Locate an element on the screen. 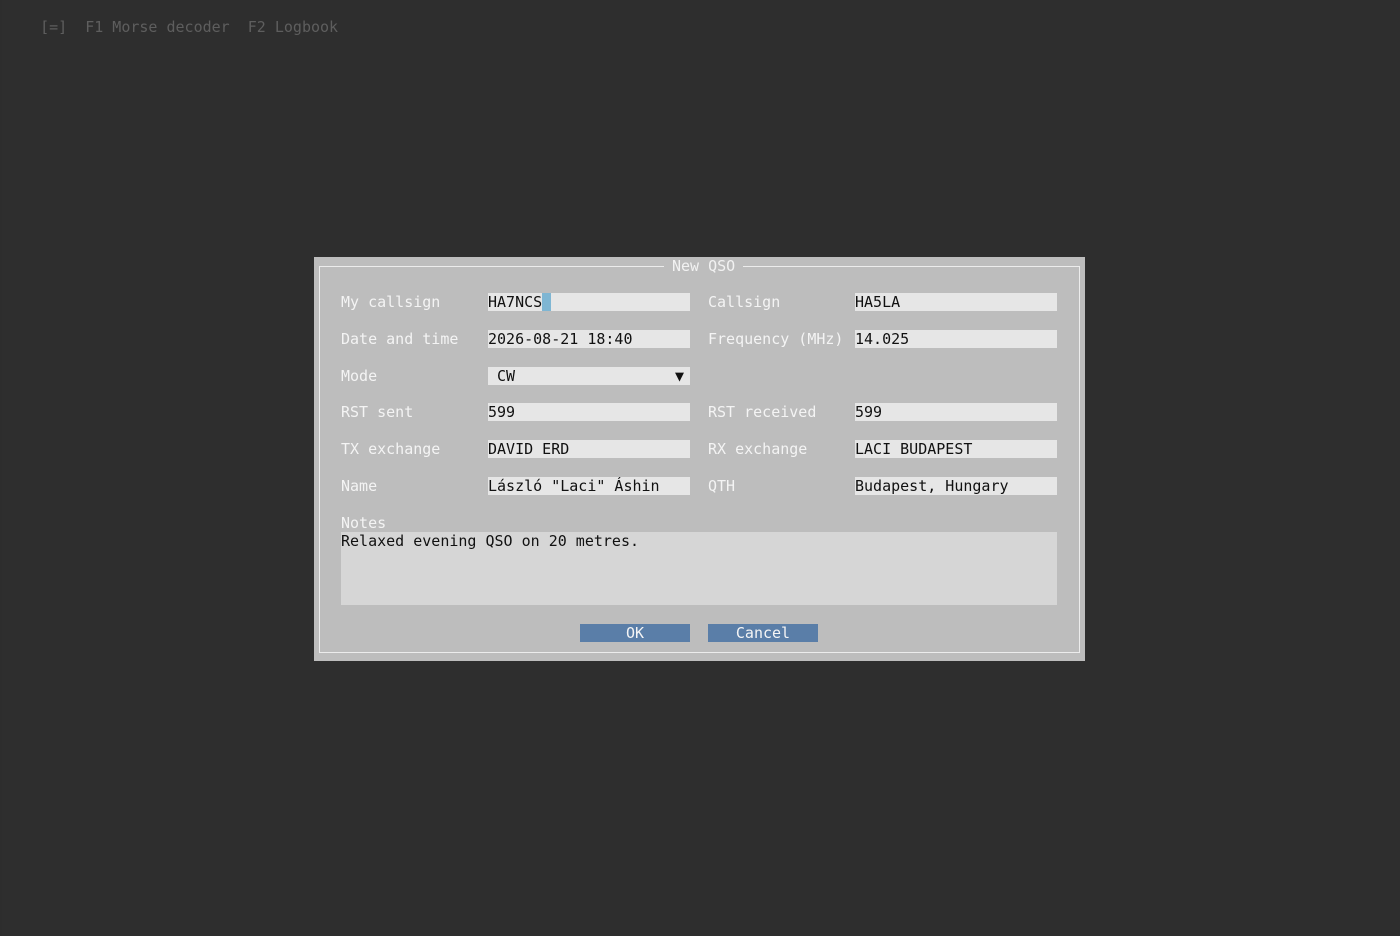  my-callsign-field: HA7NCS is located at coordinates (589, 302).